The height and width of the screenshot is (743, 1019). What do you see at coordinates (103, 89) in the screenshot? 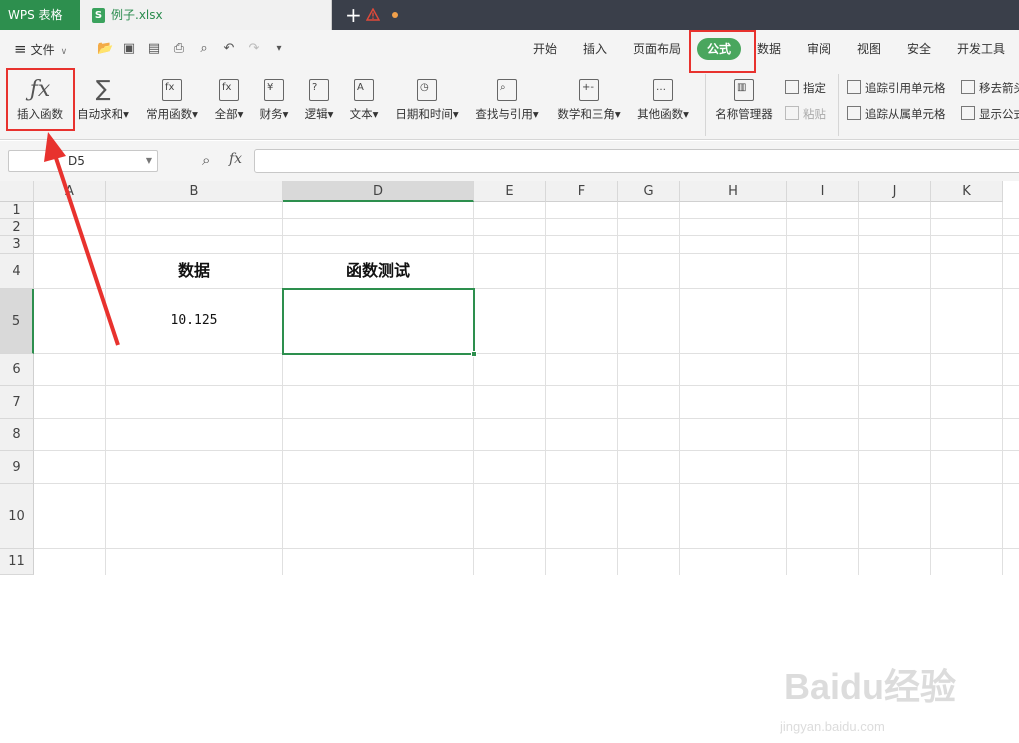
I see `sigma-icon: ∑` at bounding box center [103, 89].